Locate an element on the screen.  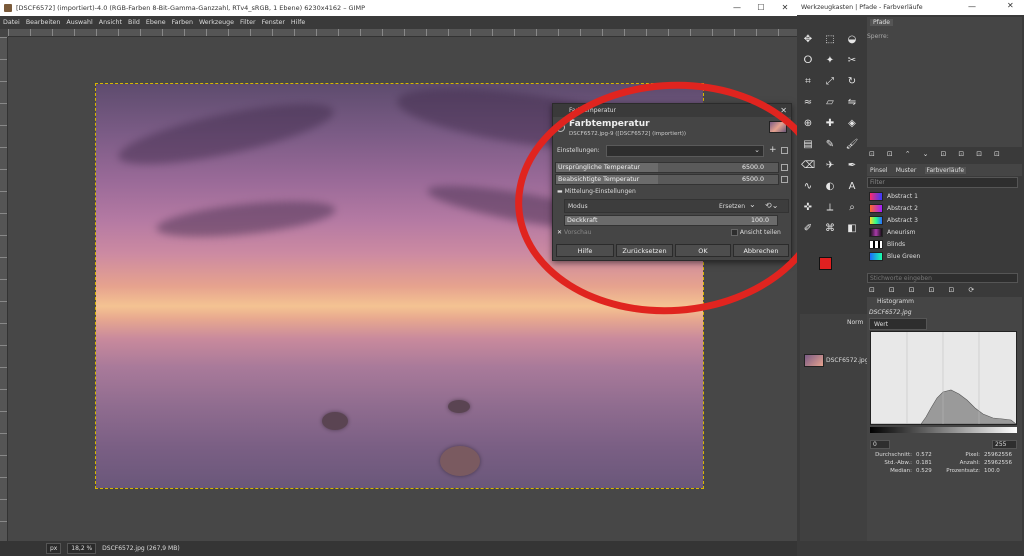
gradient-item: Abstract 2 is located at coordinates (893, 209).